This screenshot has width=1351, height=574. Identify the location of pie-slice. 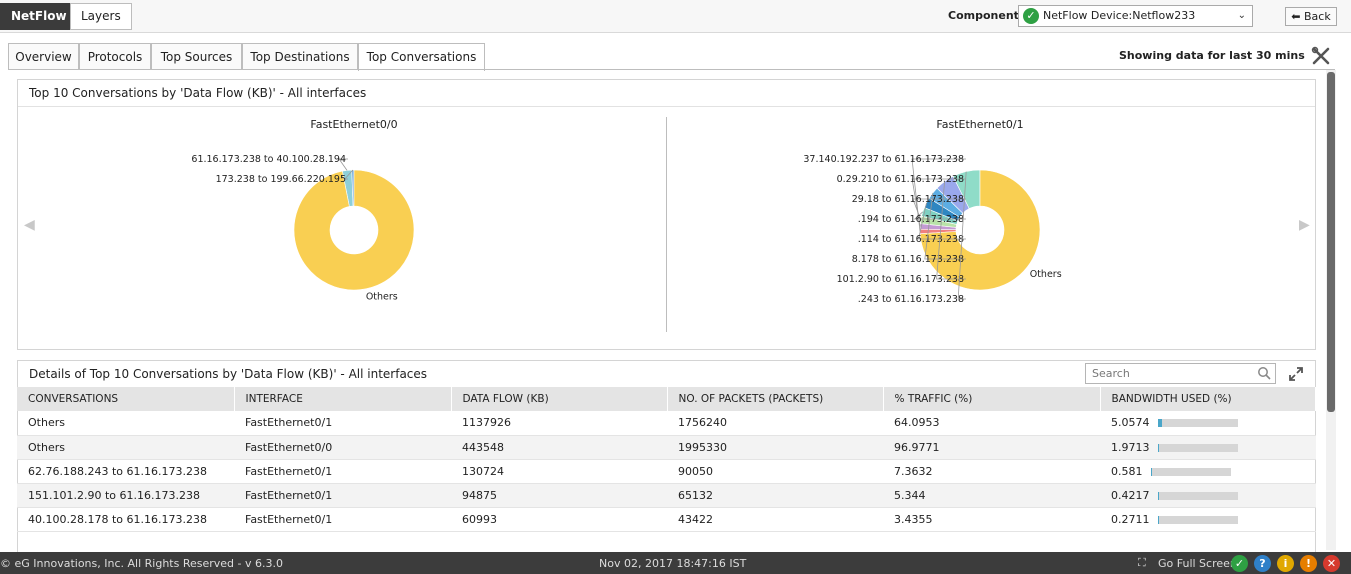
(354, 230).